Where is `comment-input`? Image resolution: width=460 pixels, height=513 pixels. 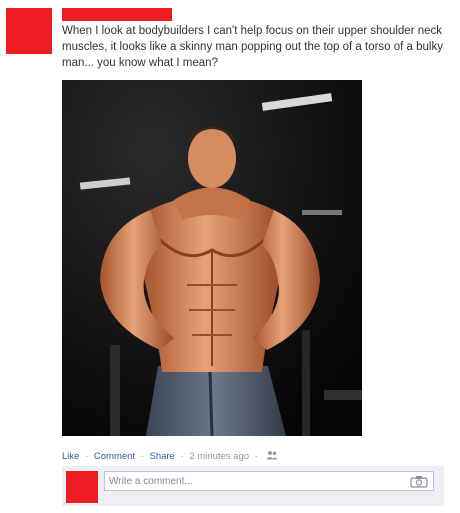 comment-input is located at coordinates (269, 481).